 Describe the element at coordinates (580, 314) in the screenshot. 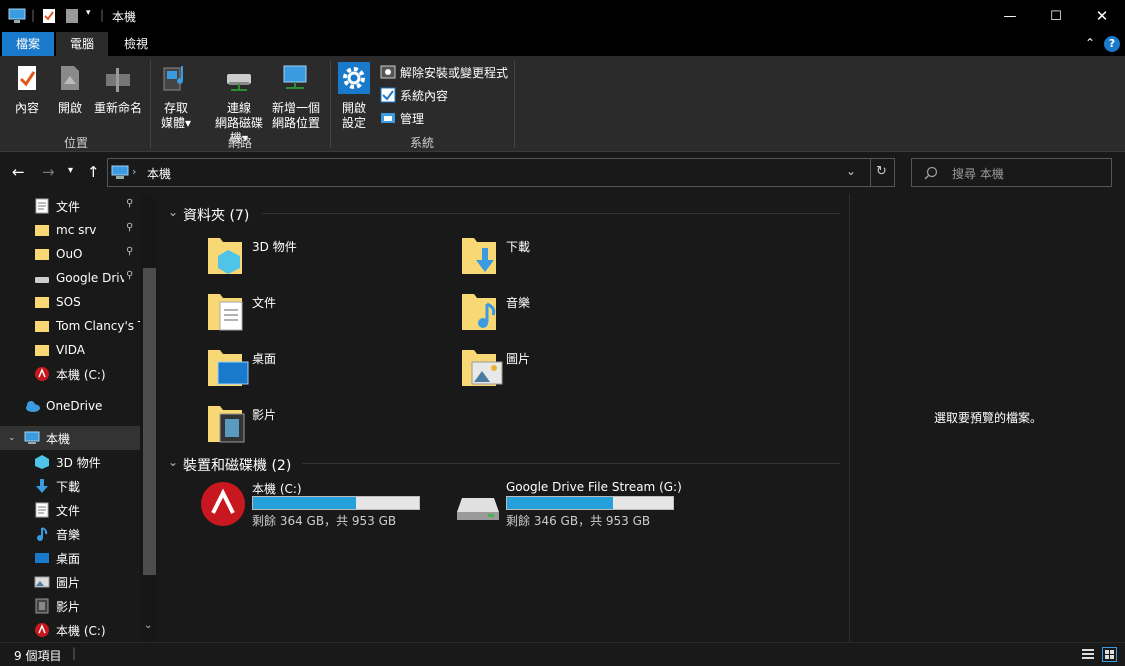

I see `folder-tile-music: 音樂` at that location.